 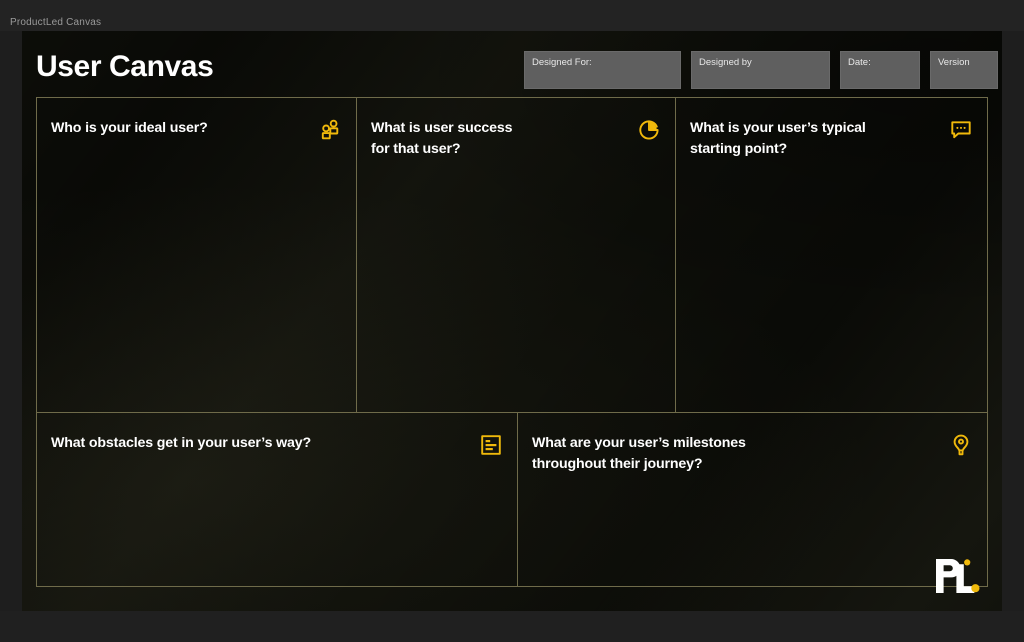 What do you see at coordinates (859, 62) in the screenshot?
I see `date-label: Date:` at bounding box center [859, 62].